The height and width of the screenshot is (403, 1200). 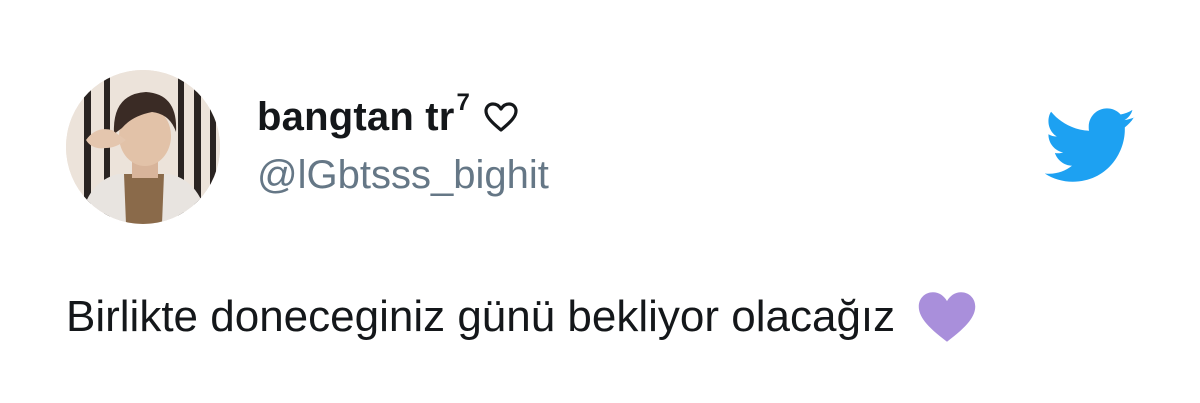 I want to click on avatar-photo, so click(x=143, y=147).